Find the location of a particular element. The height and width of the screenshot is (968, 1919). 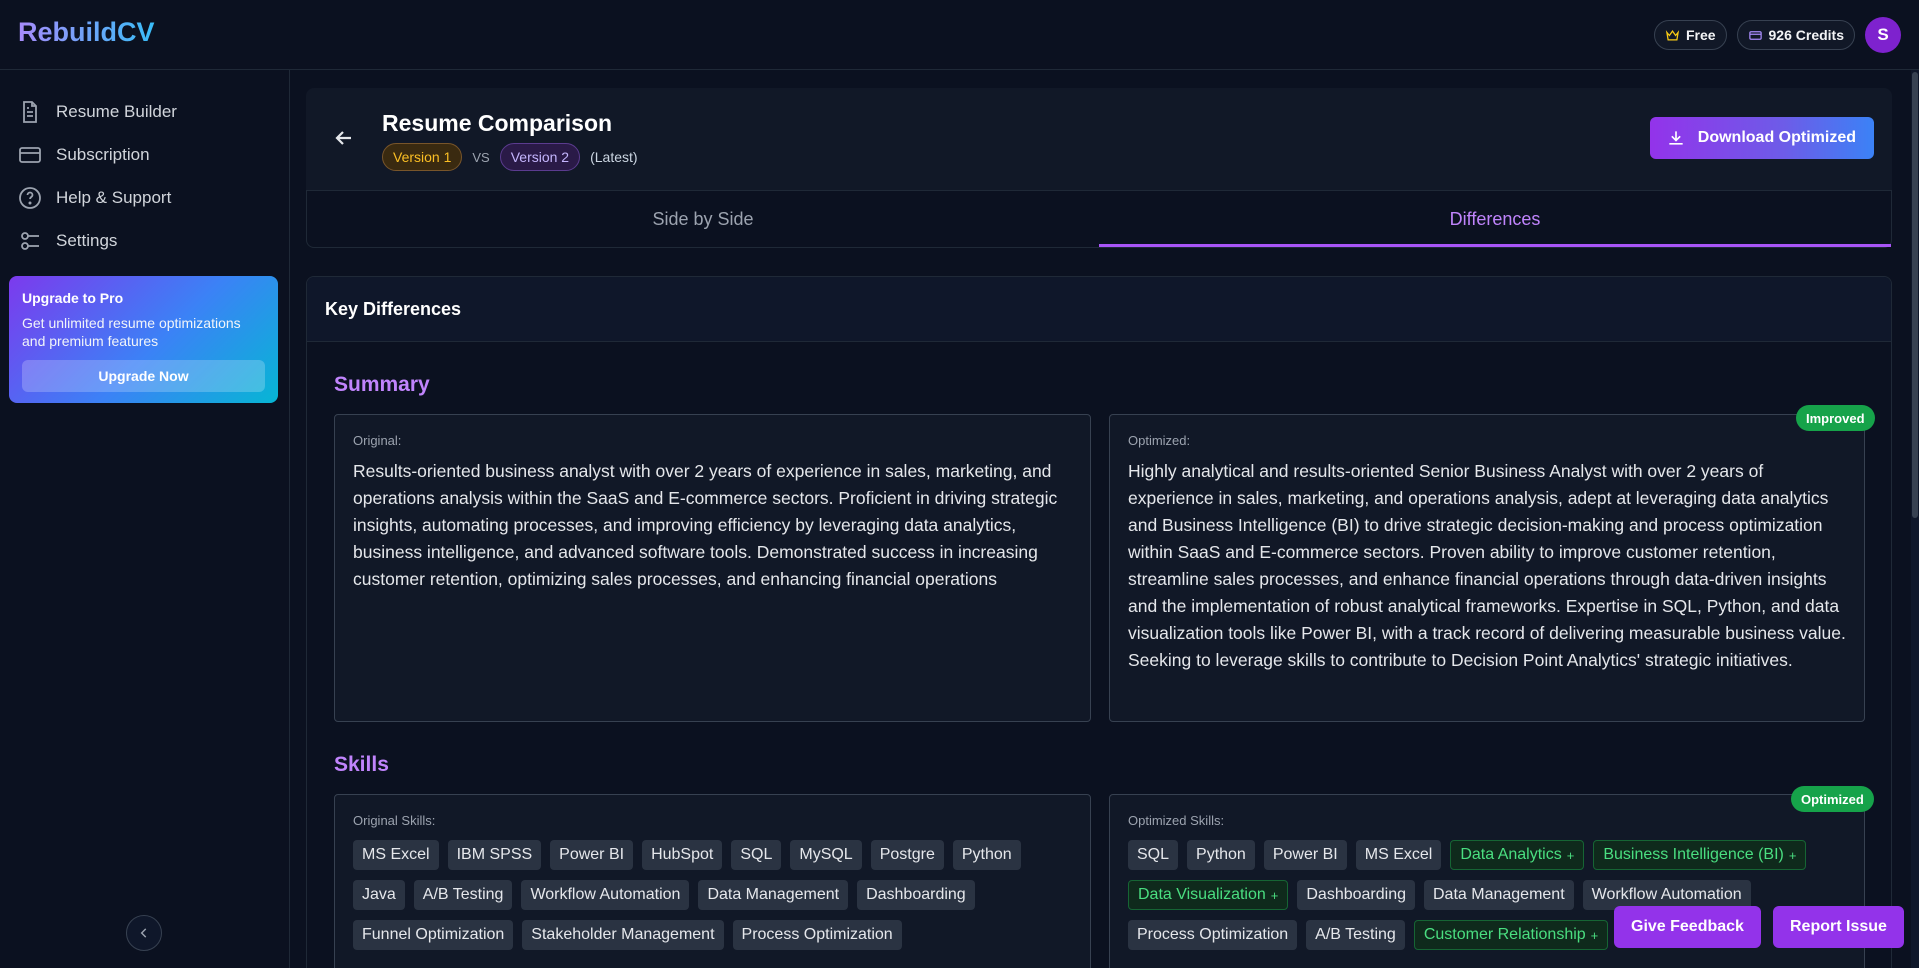

skill-chip: MySQL is located at coordinates (826, 855).